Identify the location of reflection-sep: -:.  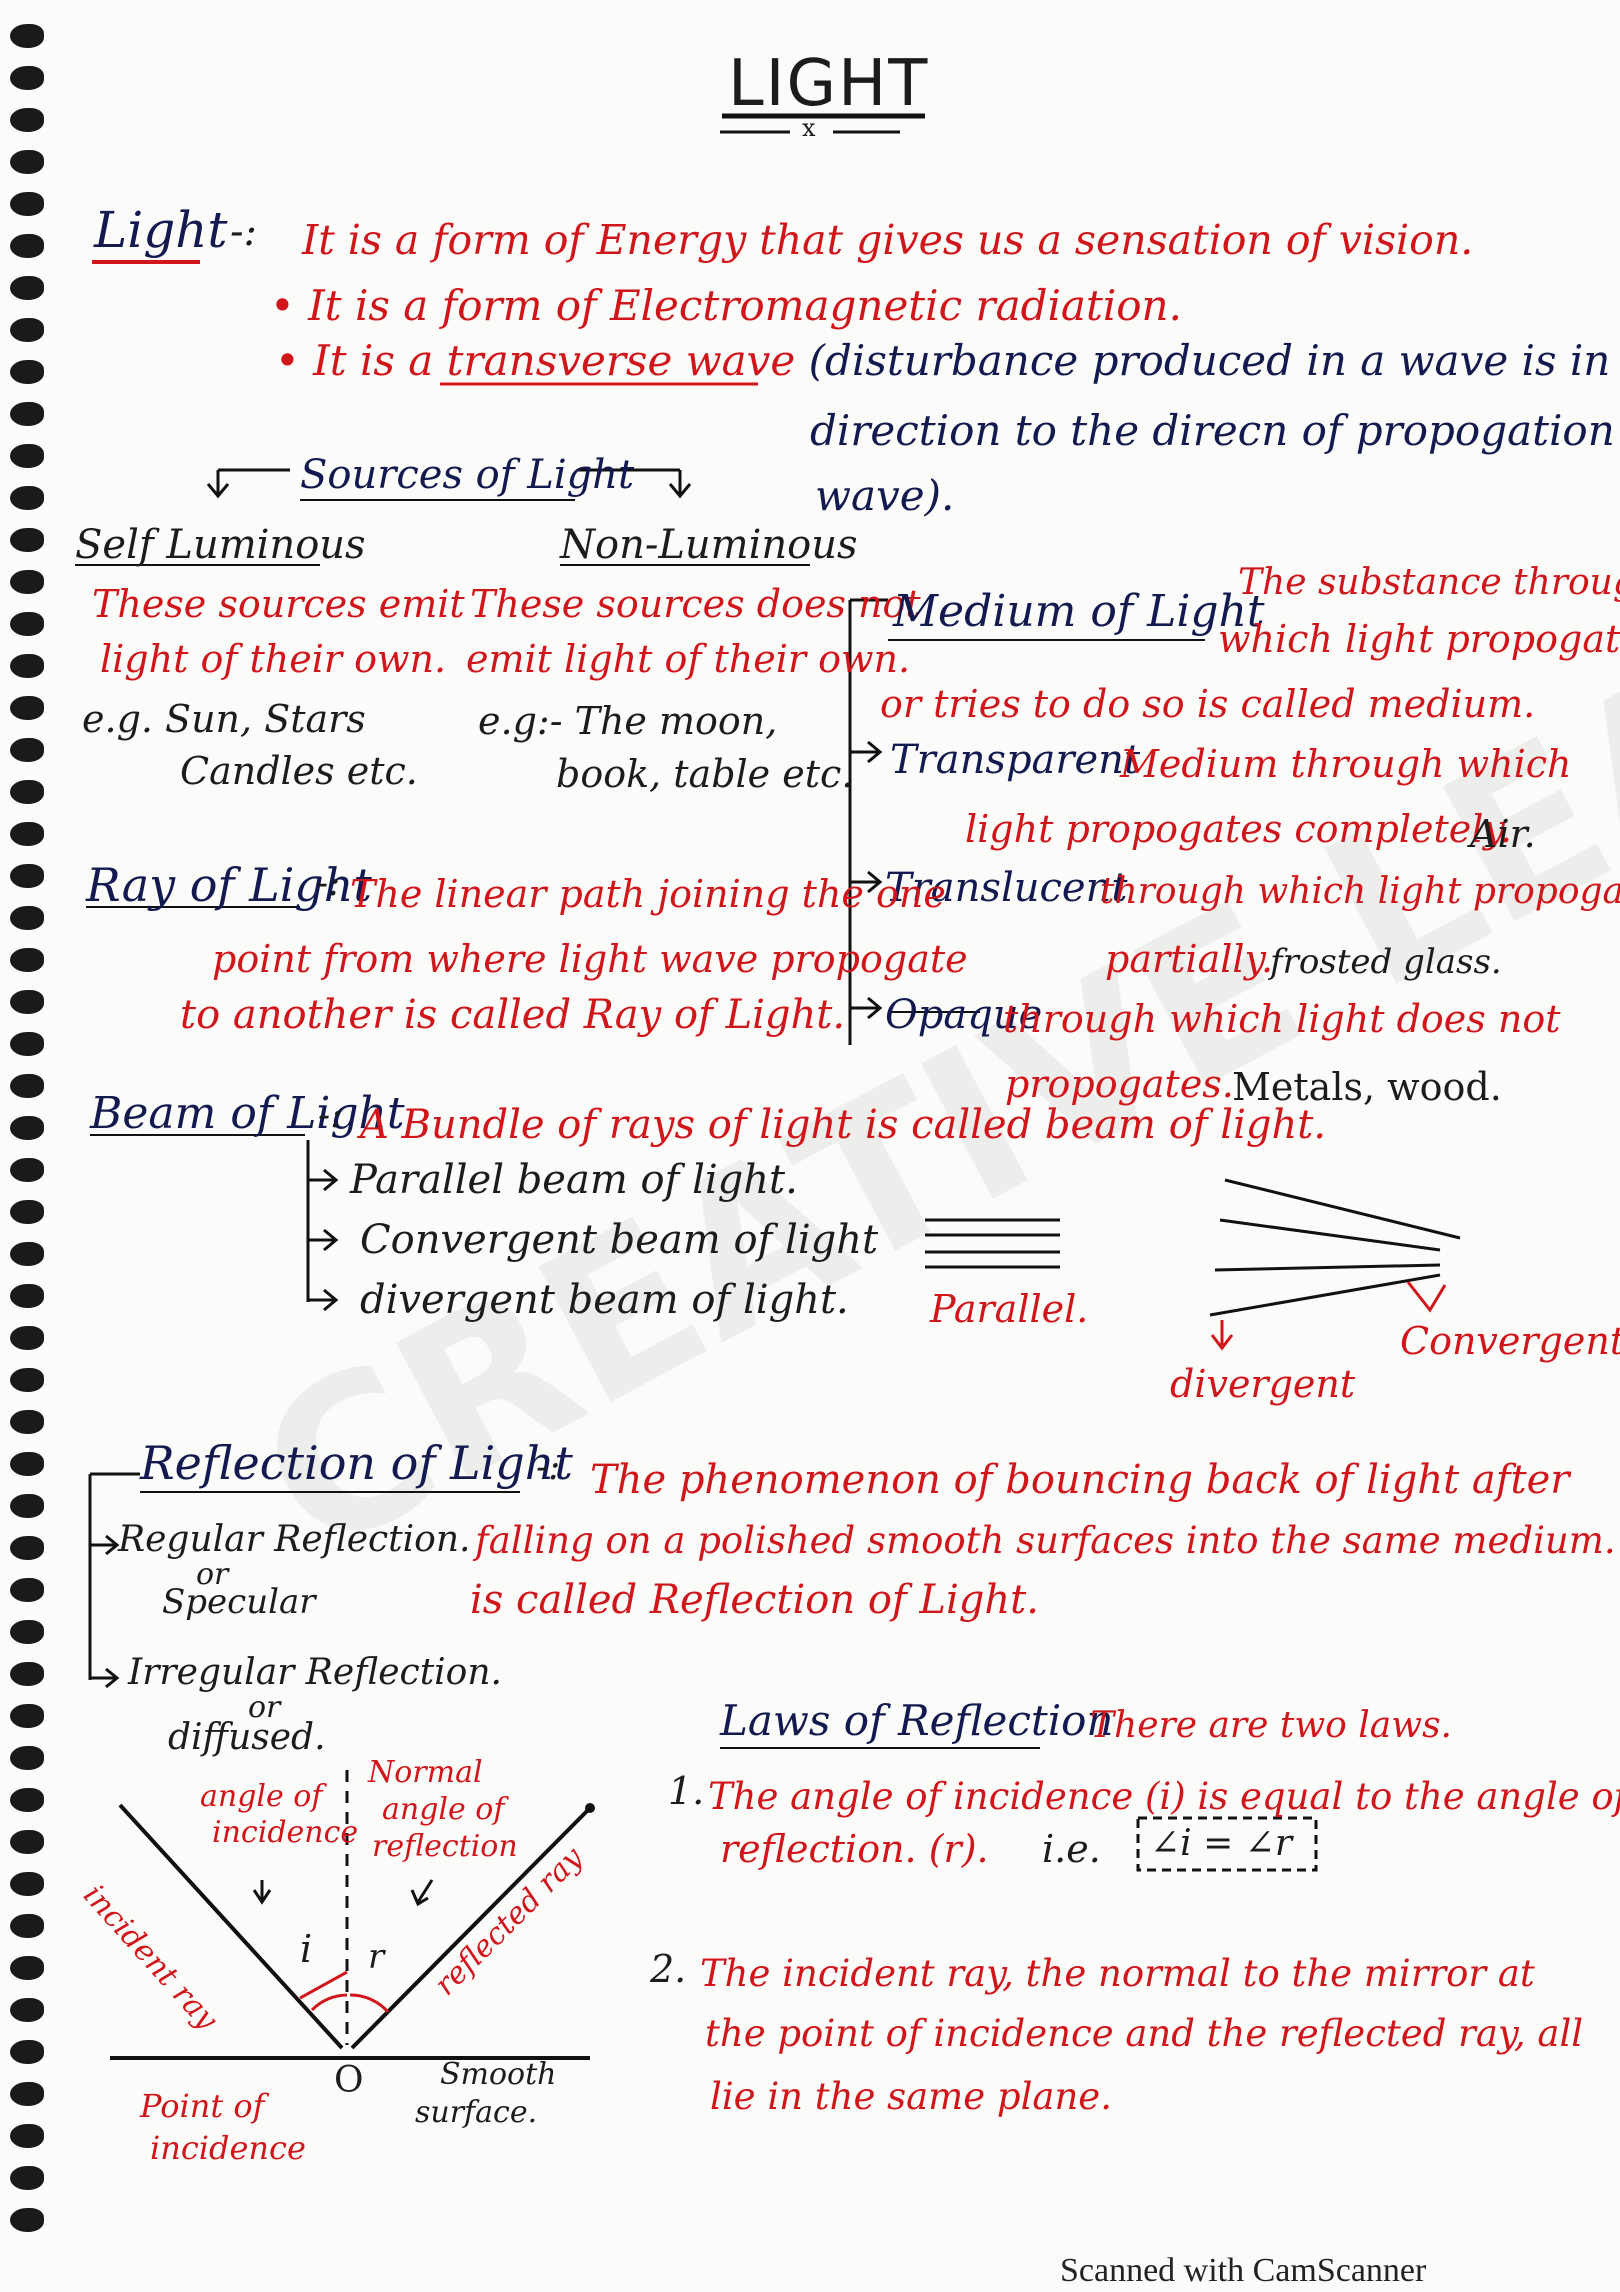
(548, 1467).